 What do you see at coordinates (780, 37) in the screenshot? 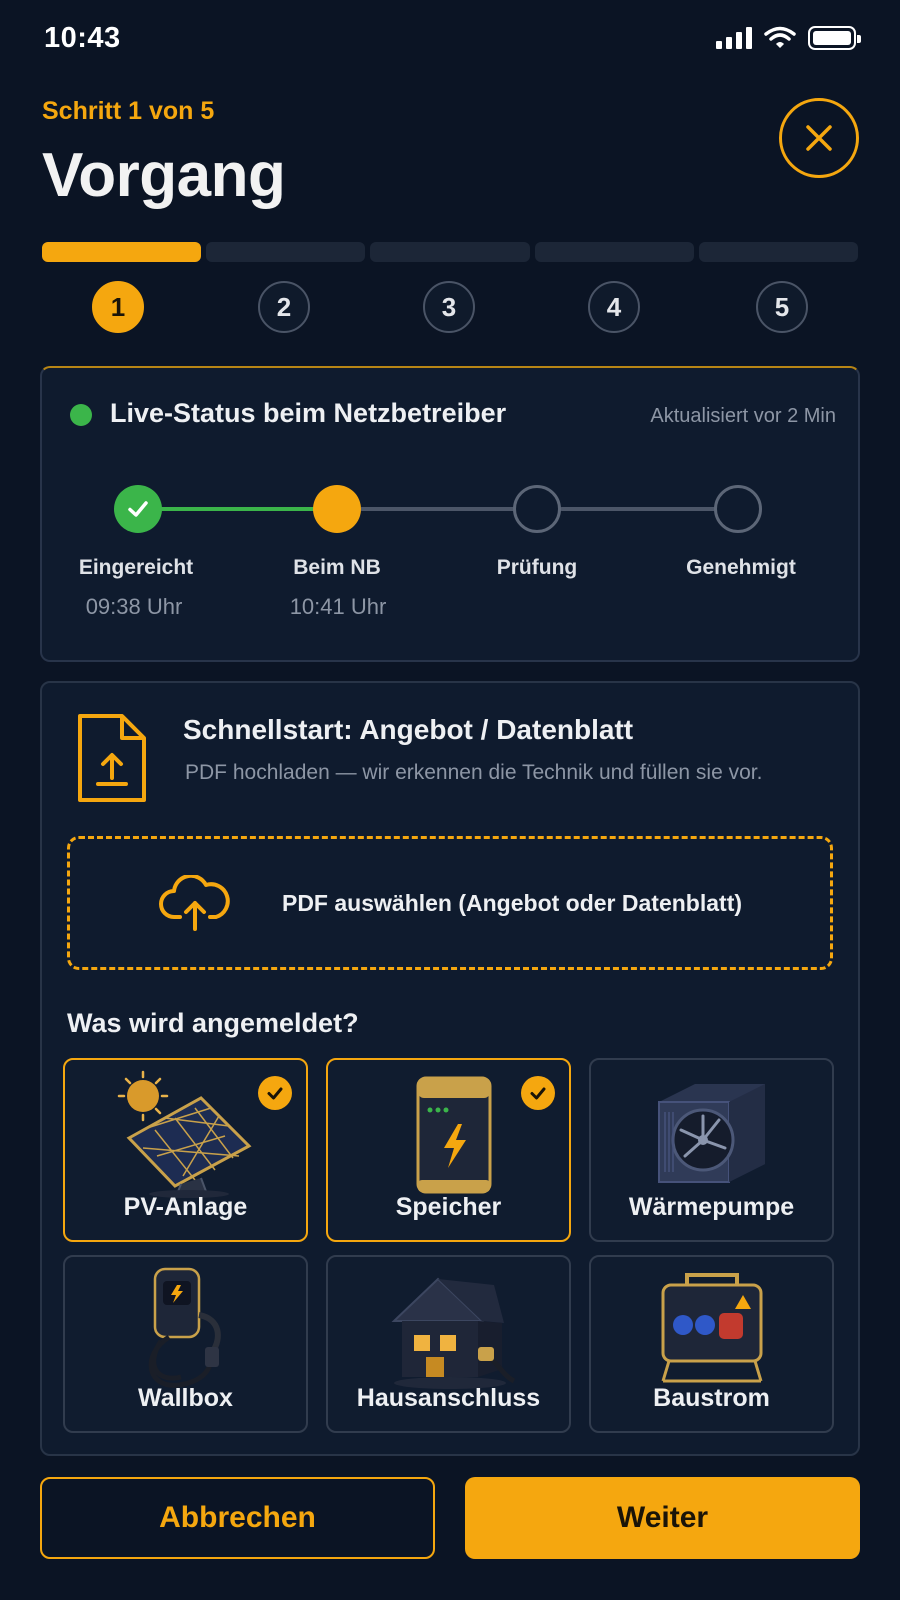
I see `wifi-icon` at bounding box center [780, 37].